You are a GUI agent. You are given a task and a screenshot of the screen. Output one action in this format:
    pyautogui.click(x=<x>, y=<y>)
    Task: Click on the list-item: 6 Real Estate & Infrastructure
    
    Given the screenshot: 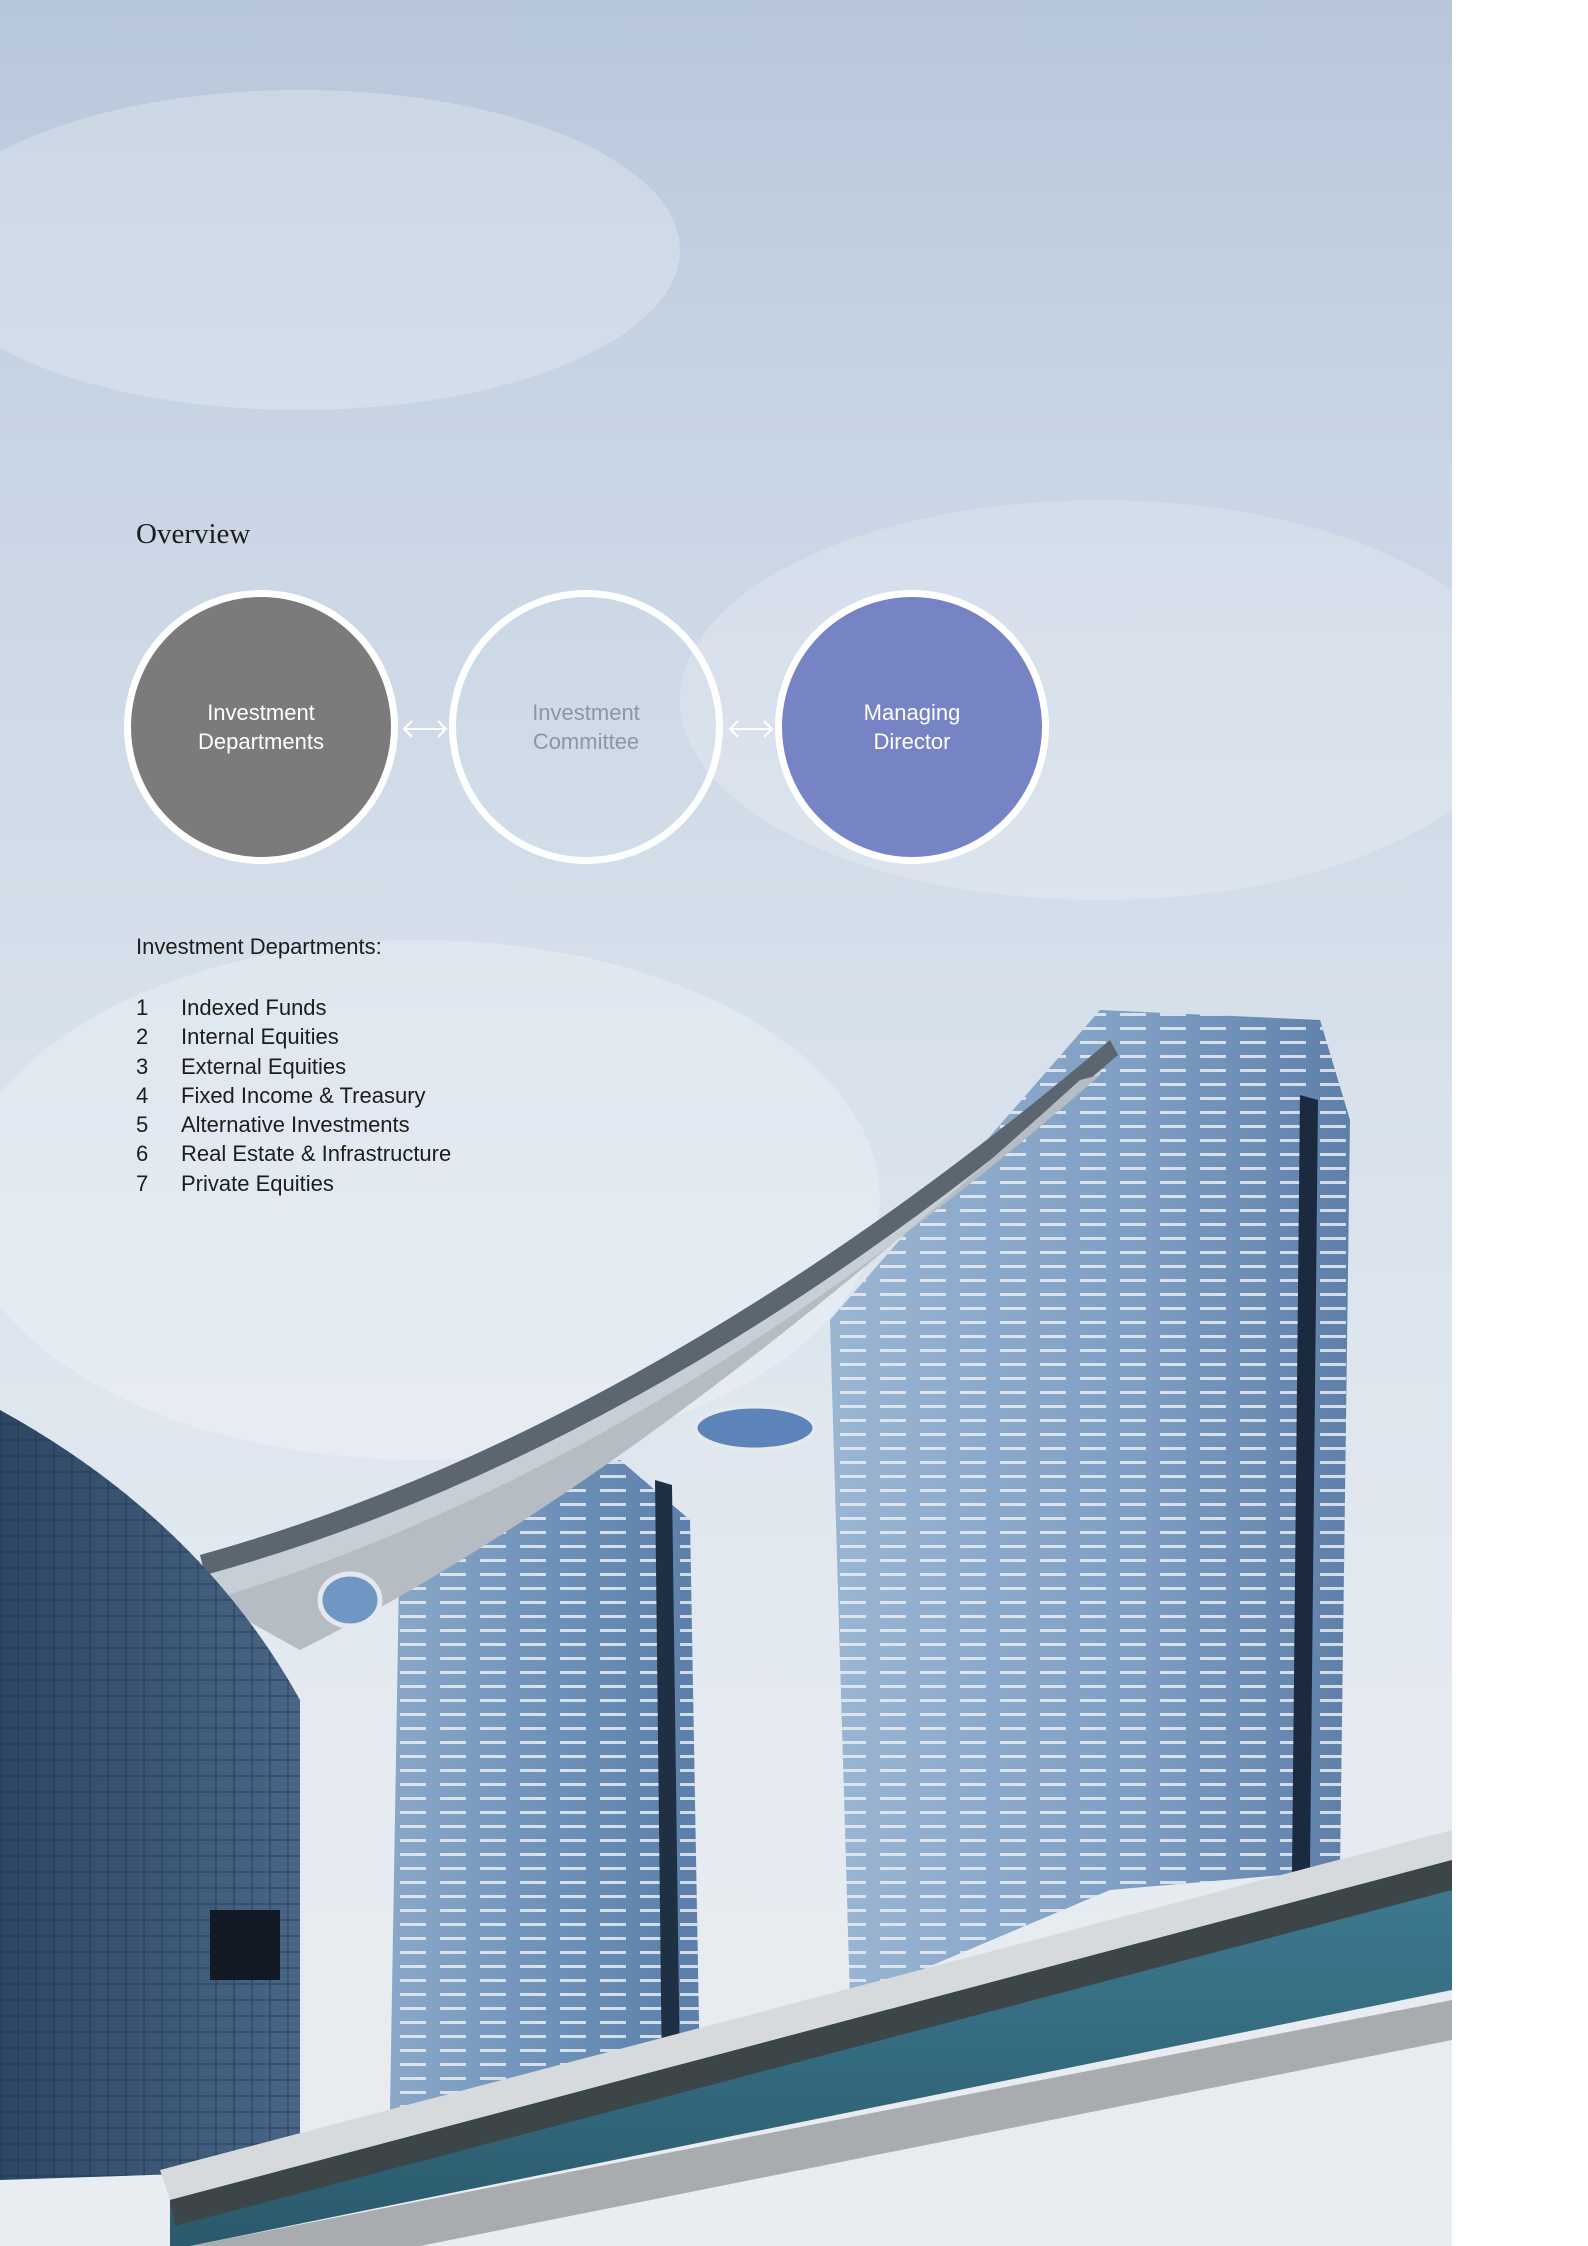 What is the action you would take?
    pyautogui.click(x=293, y=1153)
    